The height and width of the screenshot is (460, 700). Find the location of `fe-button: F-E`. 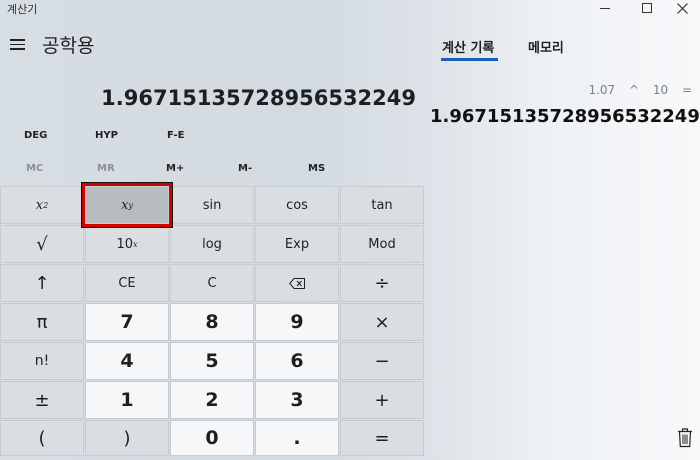

fe-button: F-E is located at coordinates (176, 135).